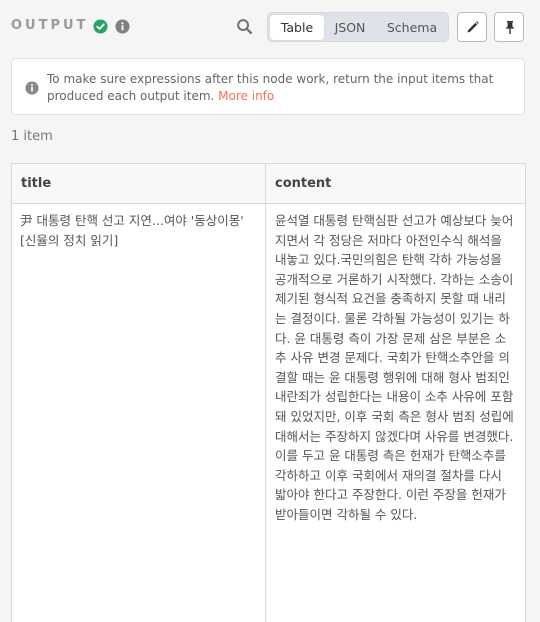 The width and height of the screenshot is (540, 622). Describe the element at coordinates (100, 26) in the screenshot. I see `check-circle-icon` at that location.